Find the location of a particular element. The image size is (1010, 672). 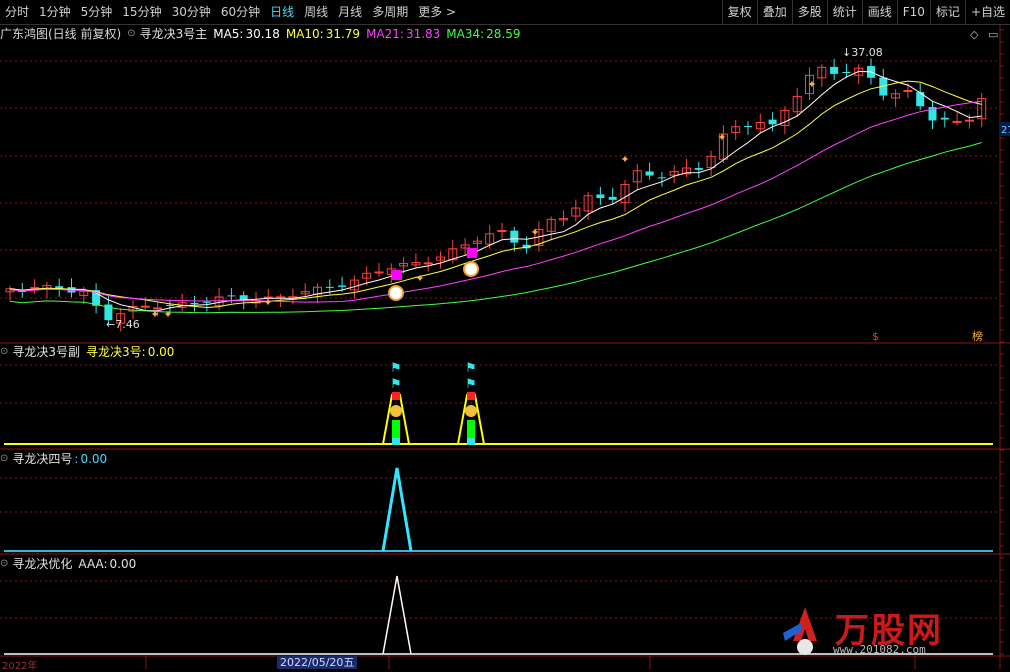

ma10-value: 31.79 is located at coordinates (343, 34).